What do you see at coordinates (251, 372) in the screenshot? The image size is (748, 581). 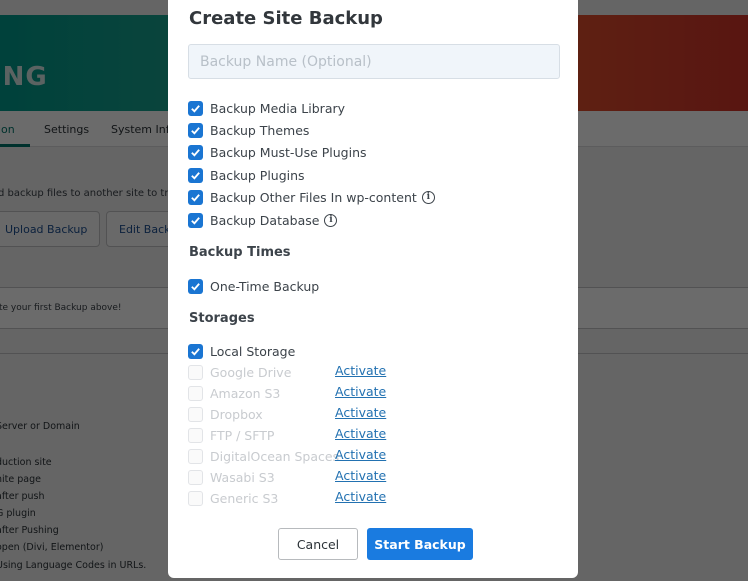 I see `storage-label: Google Drive` at bounding box center [251, 372].